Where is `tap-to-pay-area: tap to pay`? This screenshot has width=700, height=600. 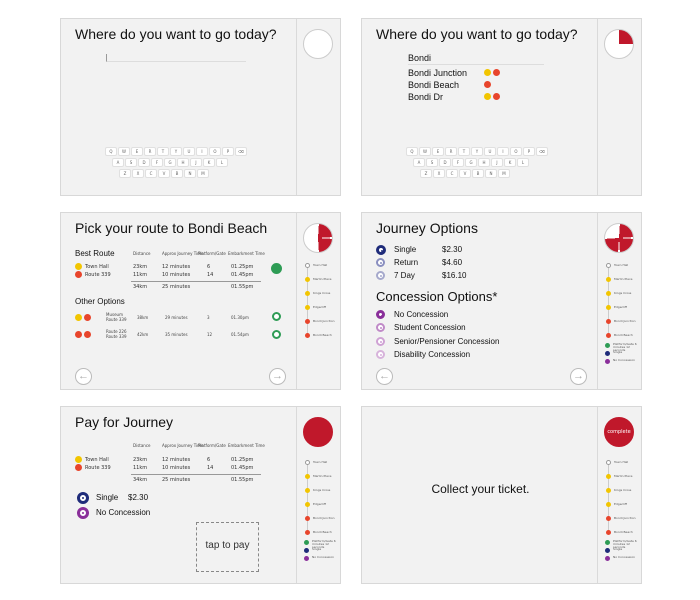 tap-to-pay-area: tap to pay is located at coordinates (227, 547).